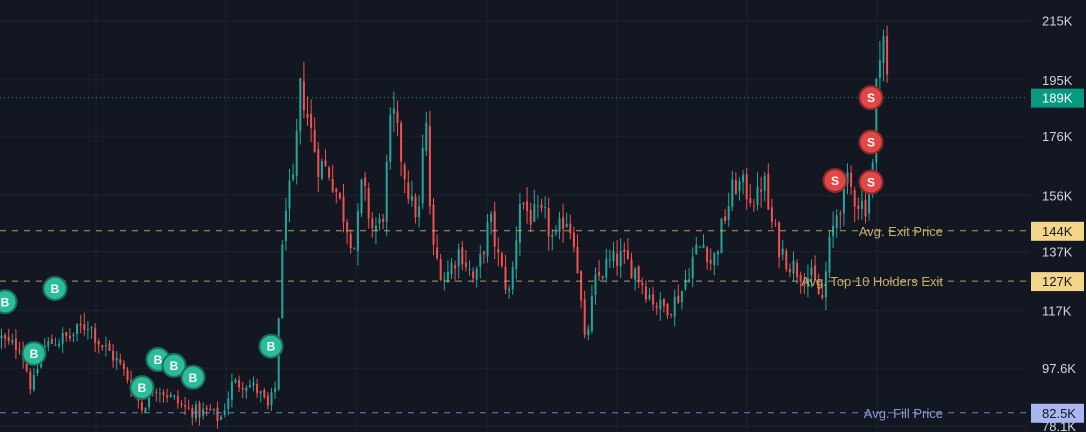 This screenshot has width=1086, height=432. Describe the element at coordinates (174, 366) in the screenshot. I see `marker-label: B` at that location.